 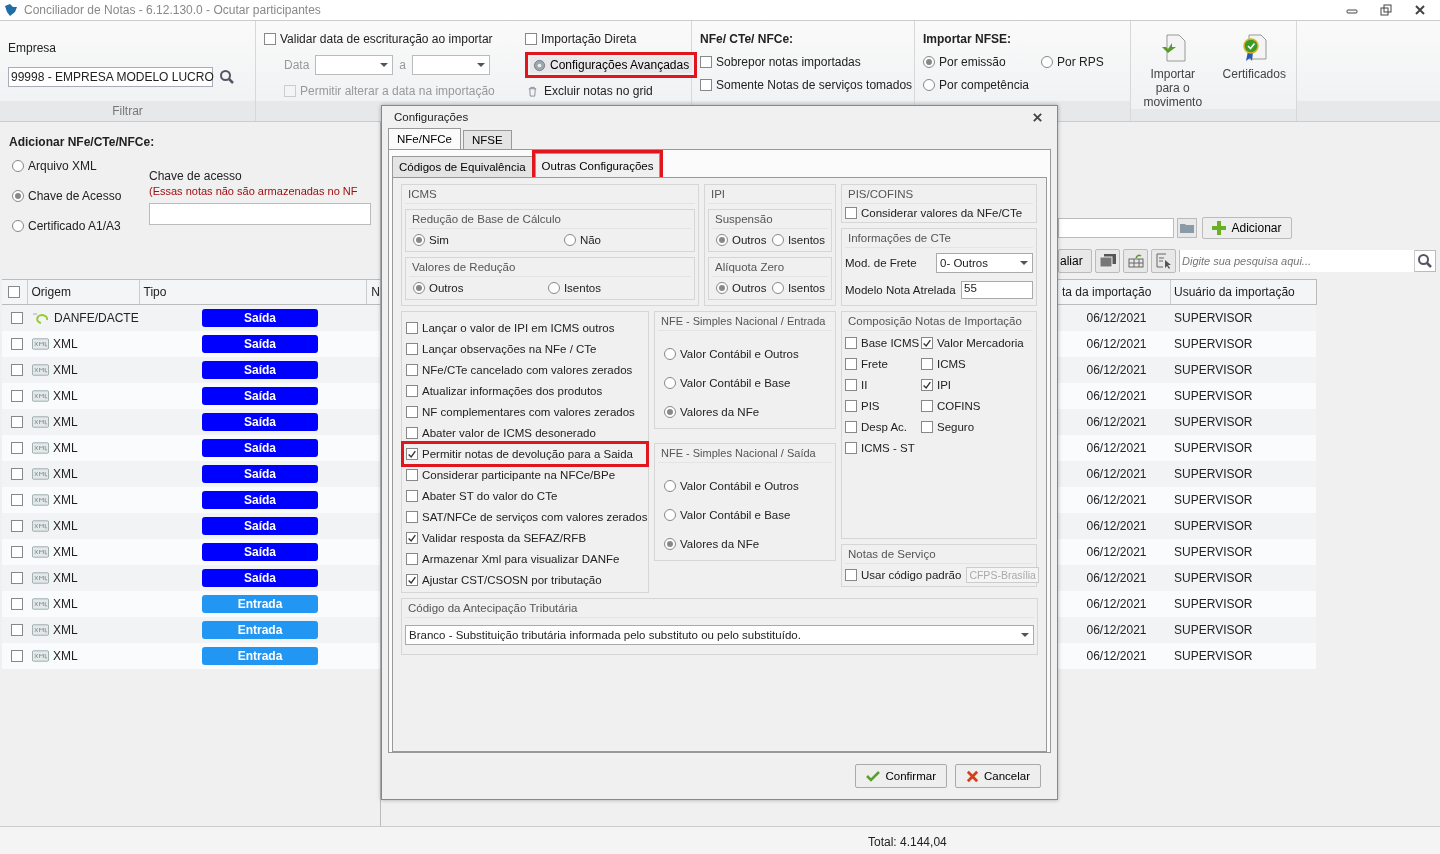 I want to click on tab: Códigos de Equivalência, so click(x=462, y=166).